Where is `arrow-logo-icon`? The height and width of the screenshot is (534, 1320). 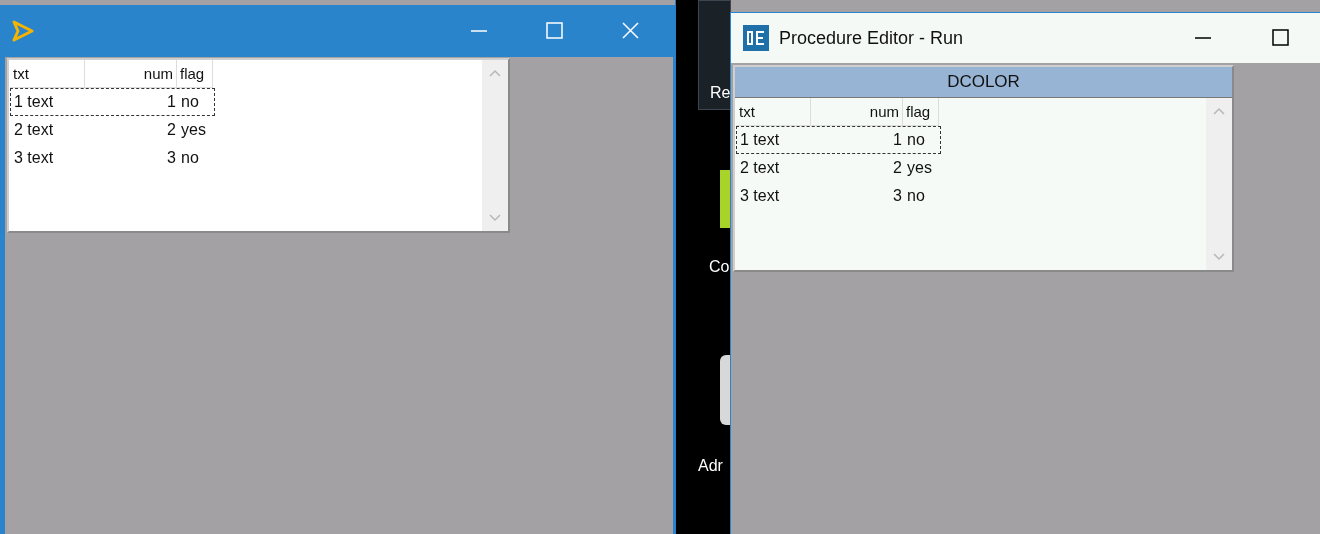 arrow-logo-icon is located at coordinates (23, 31).